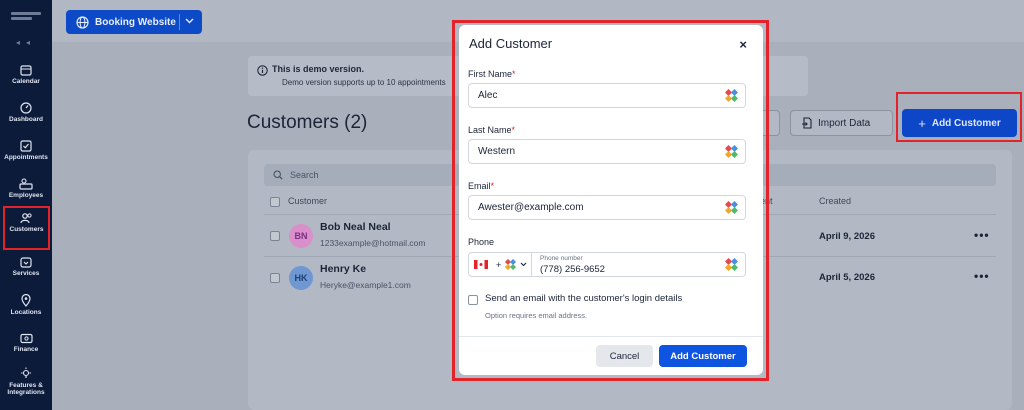 The image size is (1024, 410). Describe the element at coordinates (488, 95) in the screenshot. I see `first-name-value: Alec` at that location.